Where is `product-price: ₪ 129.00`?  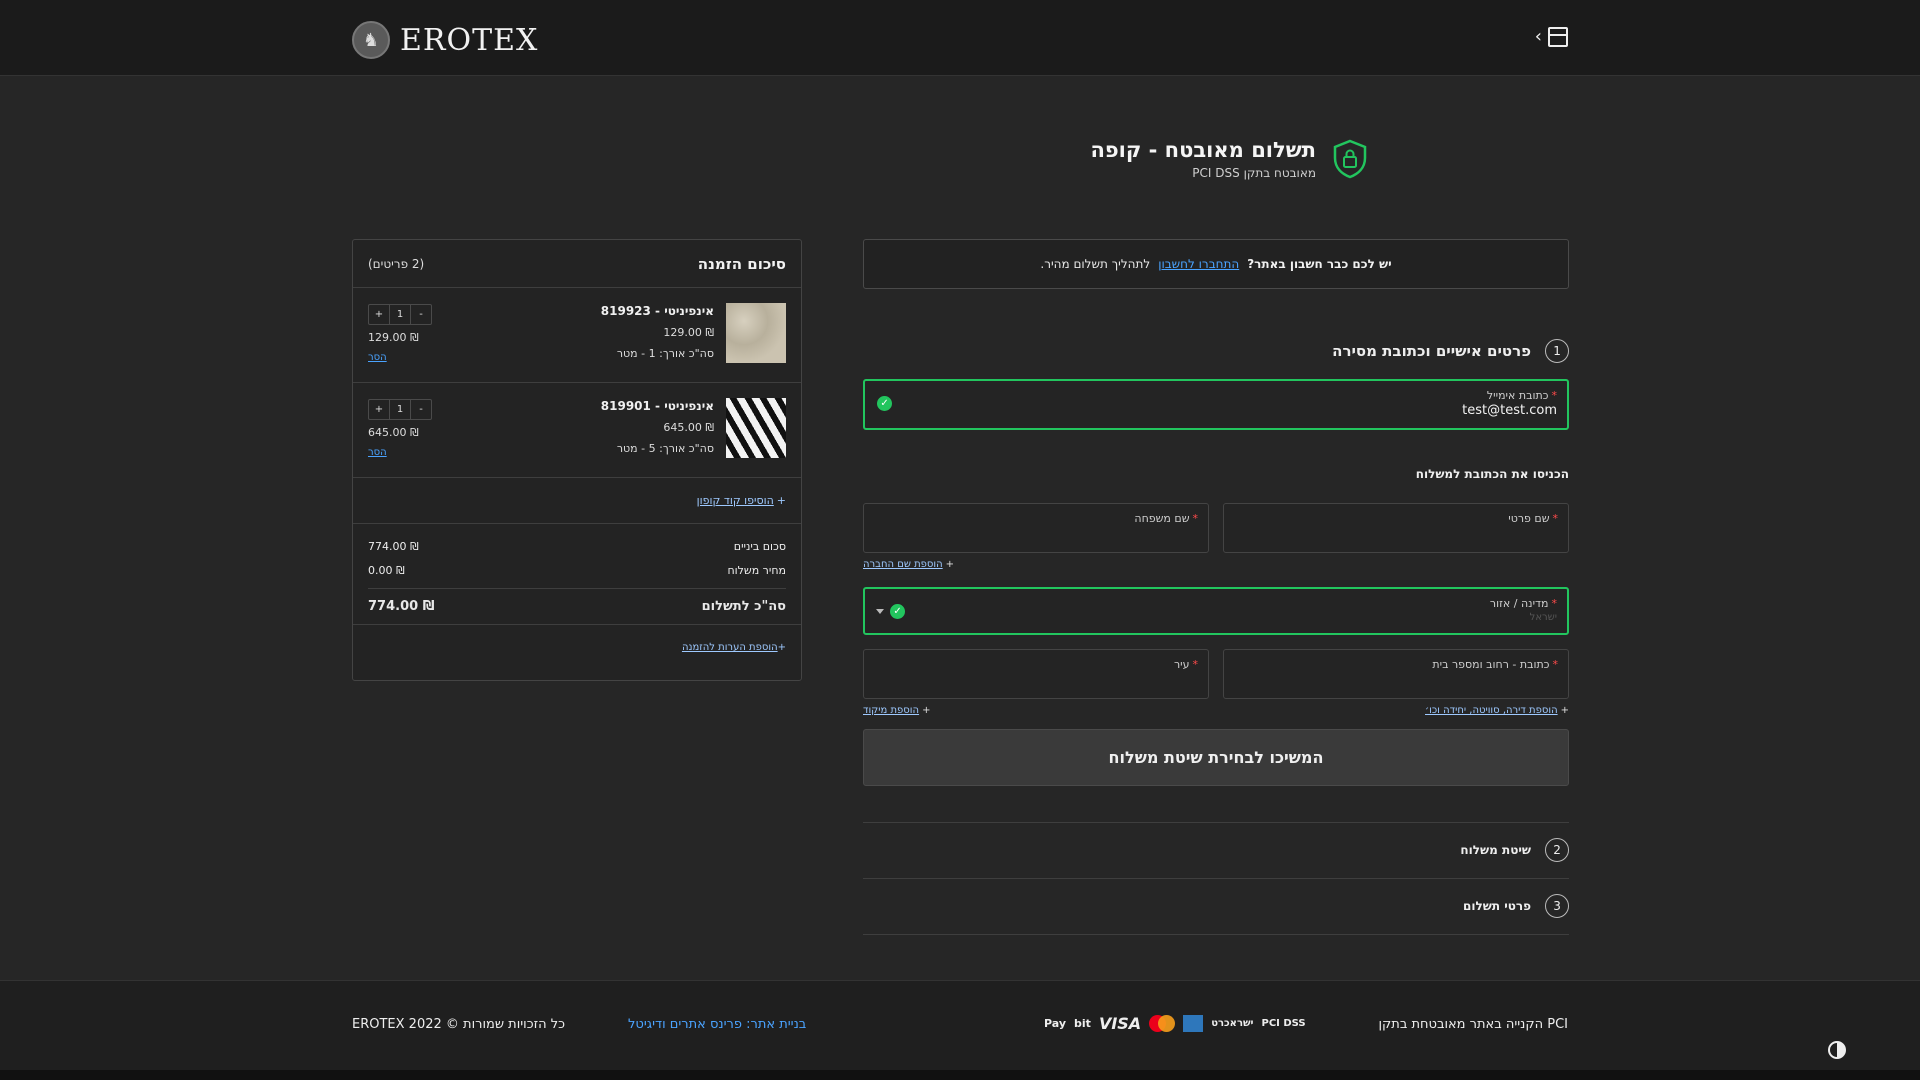
product-price: ₪ 129.00 is located at coordinates (688, 332).